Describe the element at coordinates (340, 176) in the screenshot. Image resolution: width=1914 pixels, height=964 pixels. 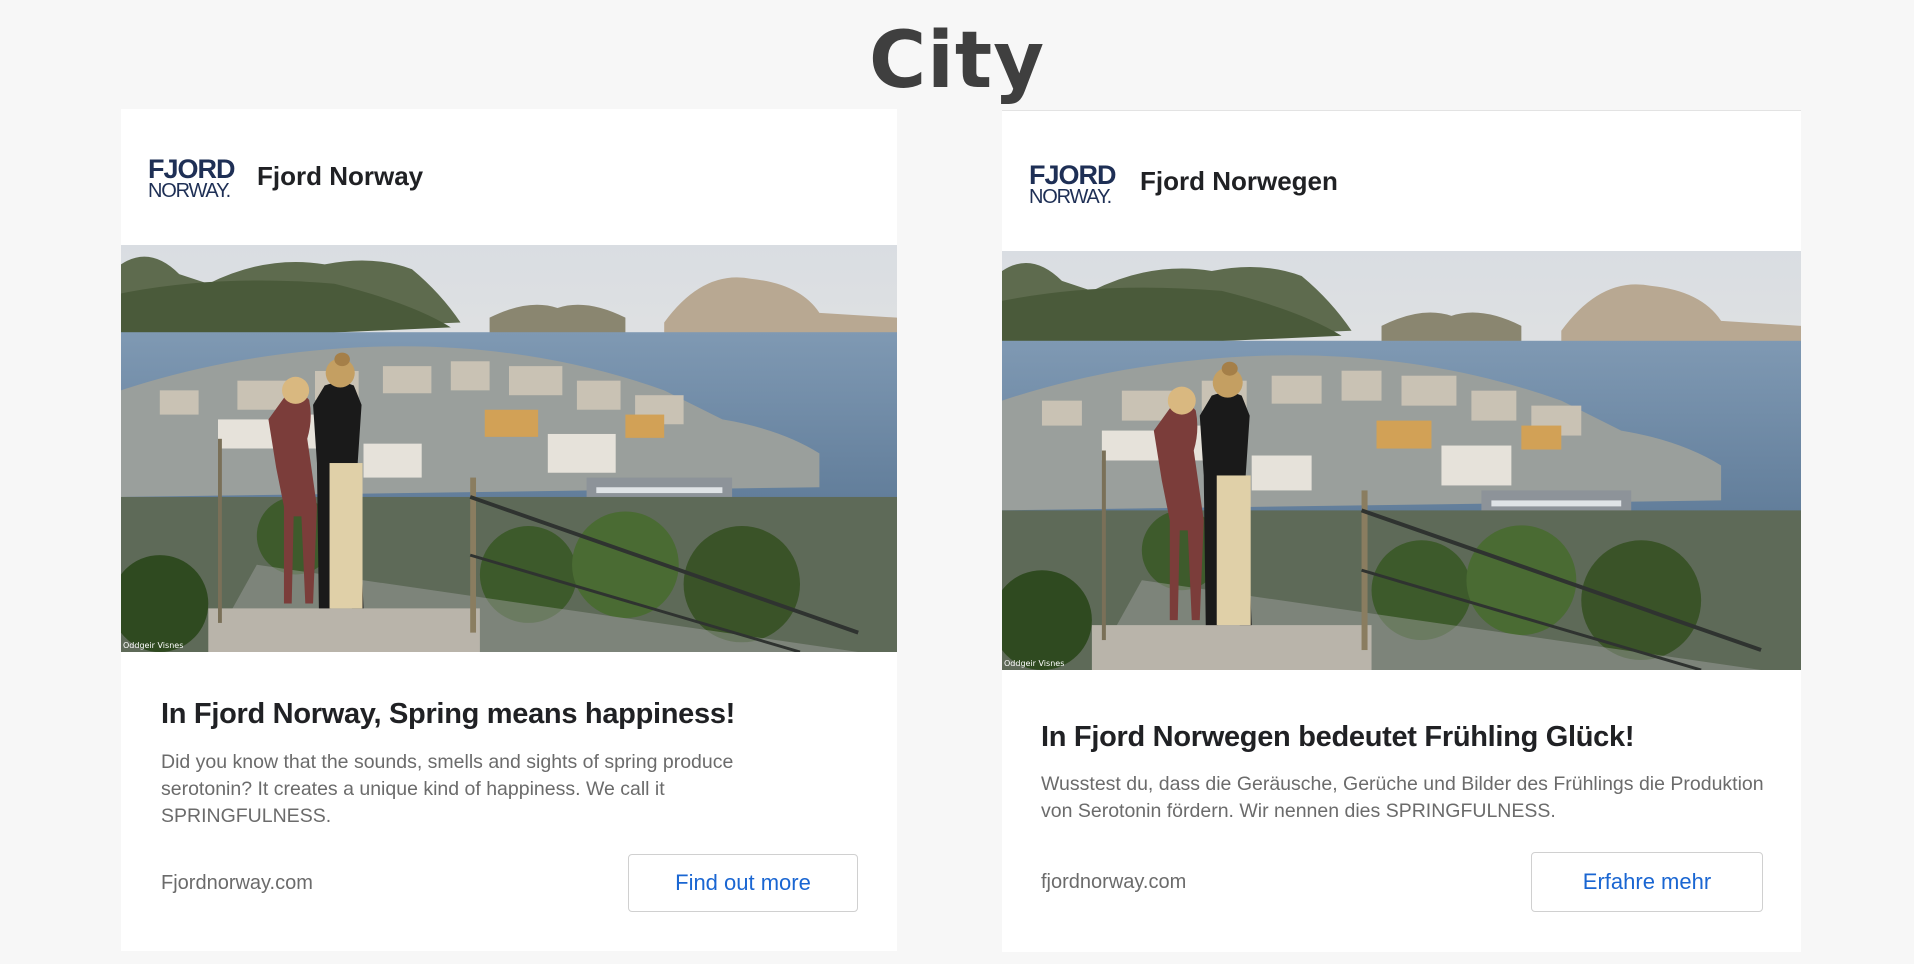
I see `advertiser-name: Fjord Norway` at that location.